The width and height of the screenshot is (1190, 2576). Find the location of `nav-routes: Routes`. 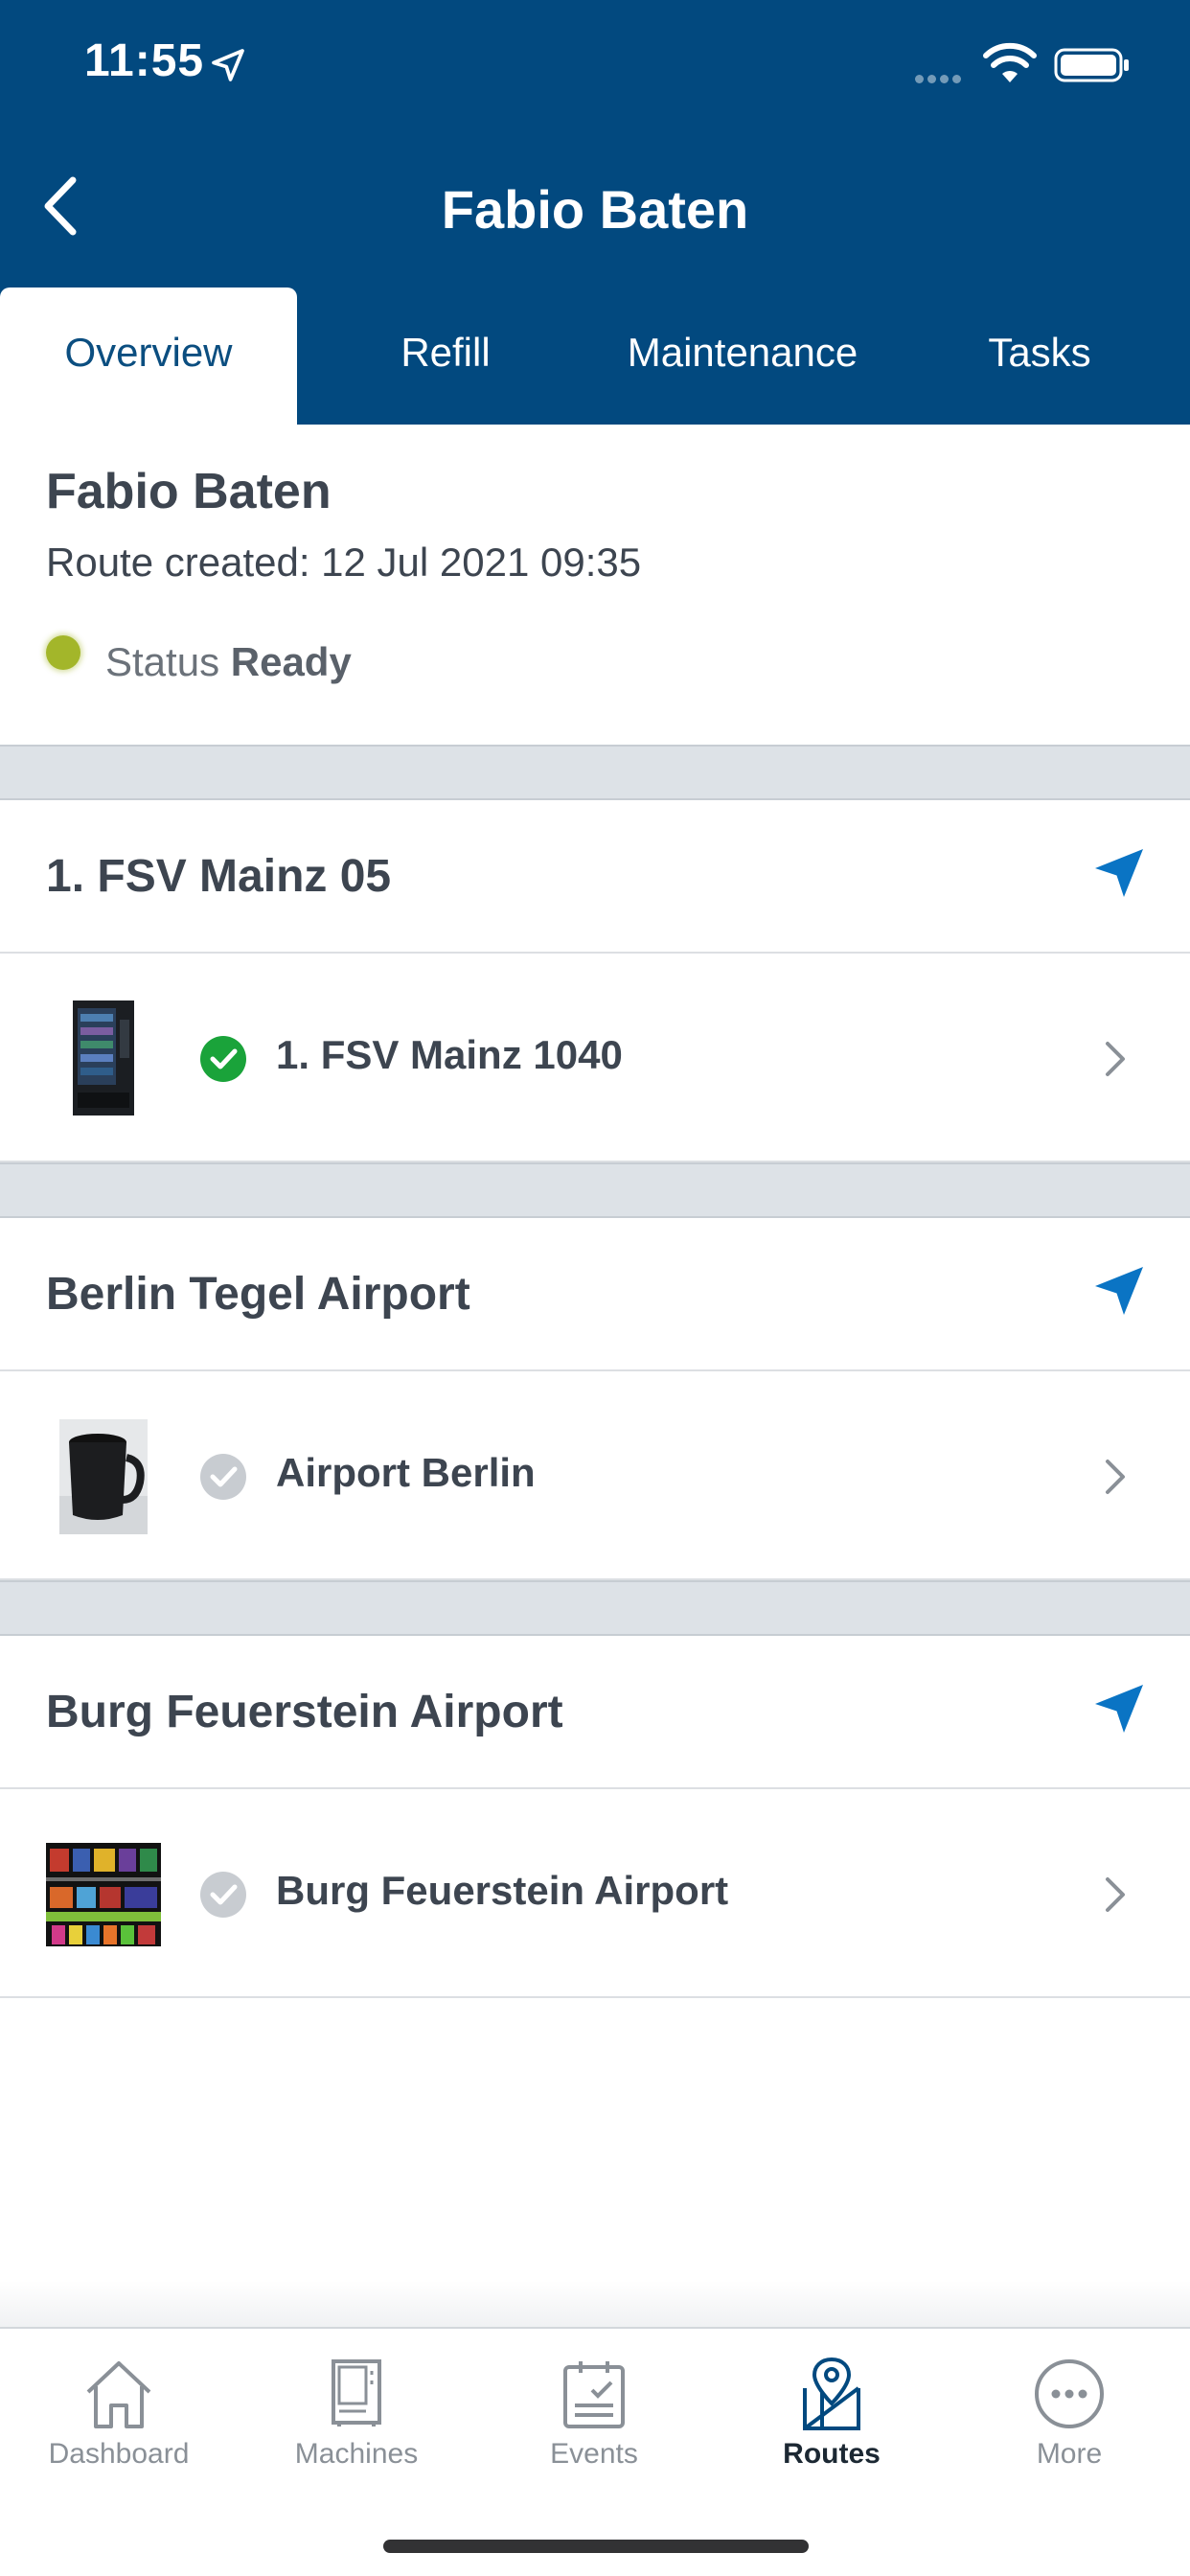

nav-routes: Routes is located at coordinates (832, 2415).